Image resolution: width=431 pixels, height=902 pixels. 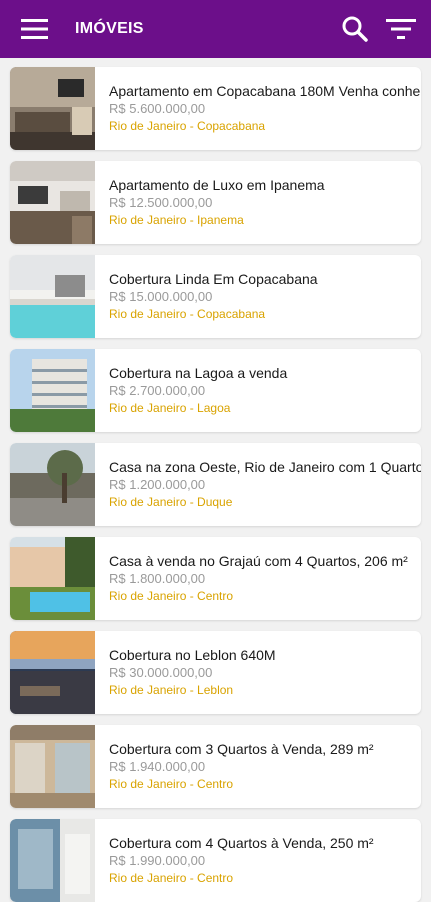 I want to click on filter-button, so click(x=401, y=29).